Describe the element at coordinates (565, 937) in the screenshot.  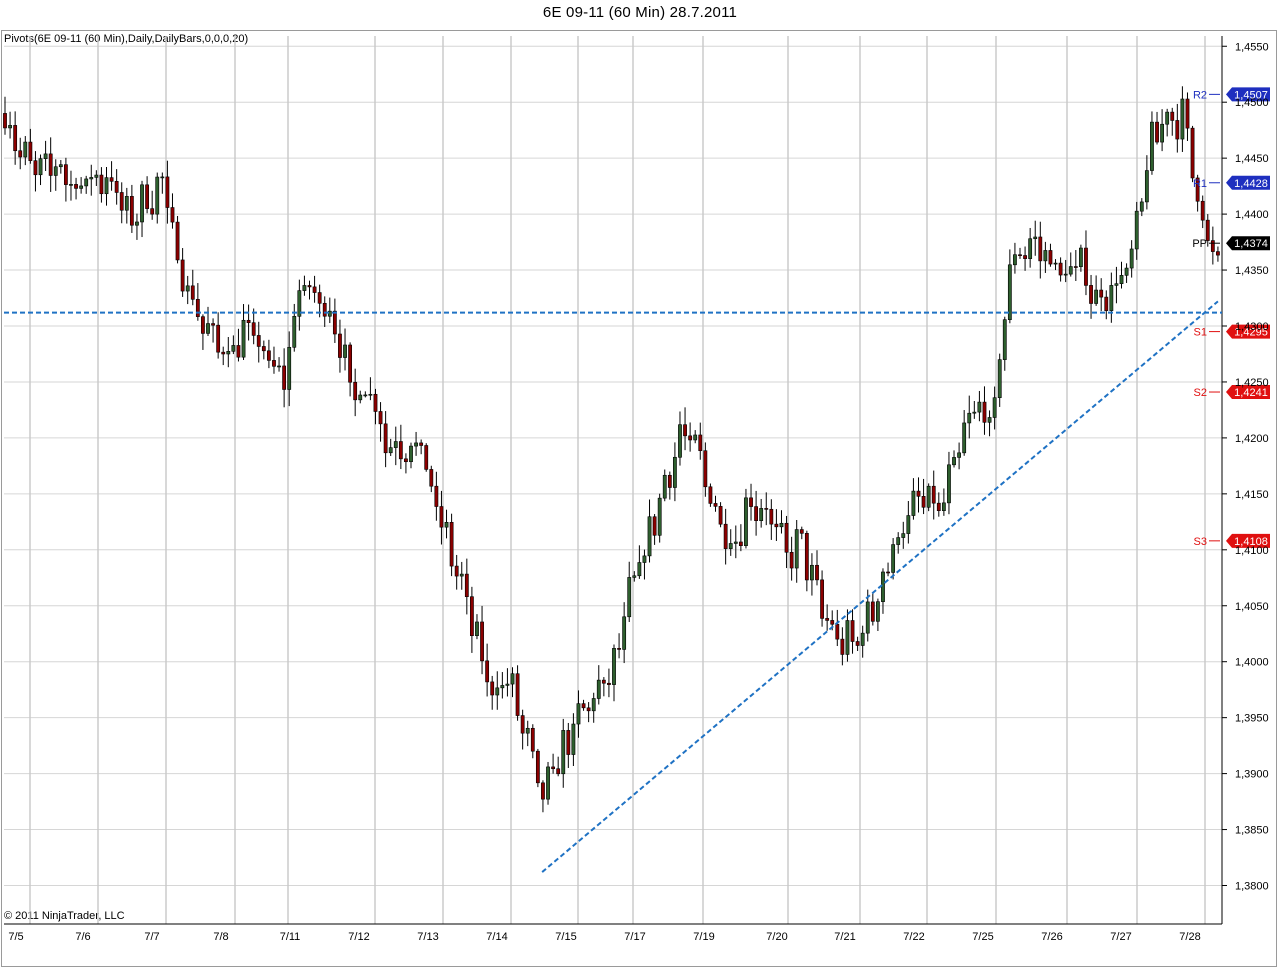
I see `x-tick-label: 7/15` at that location.